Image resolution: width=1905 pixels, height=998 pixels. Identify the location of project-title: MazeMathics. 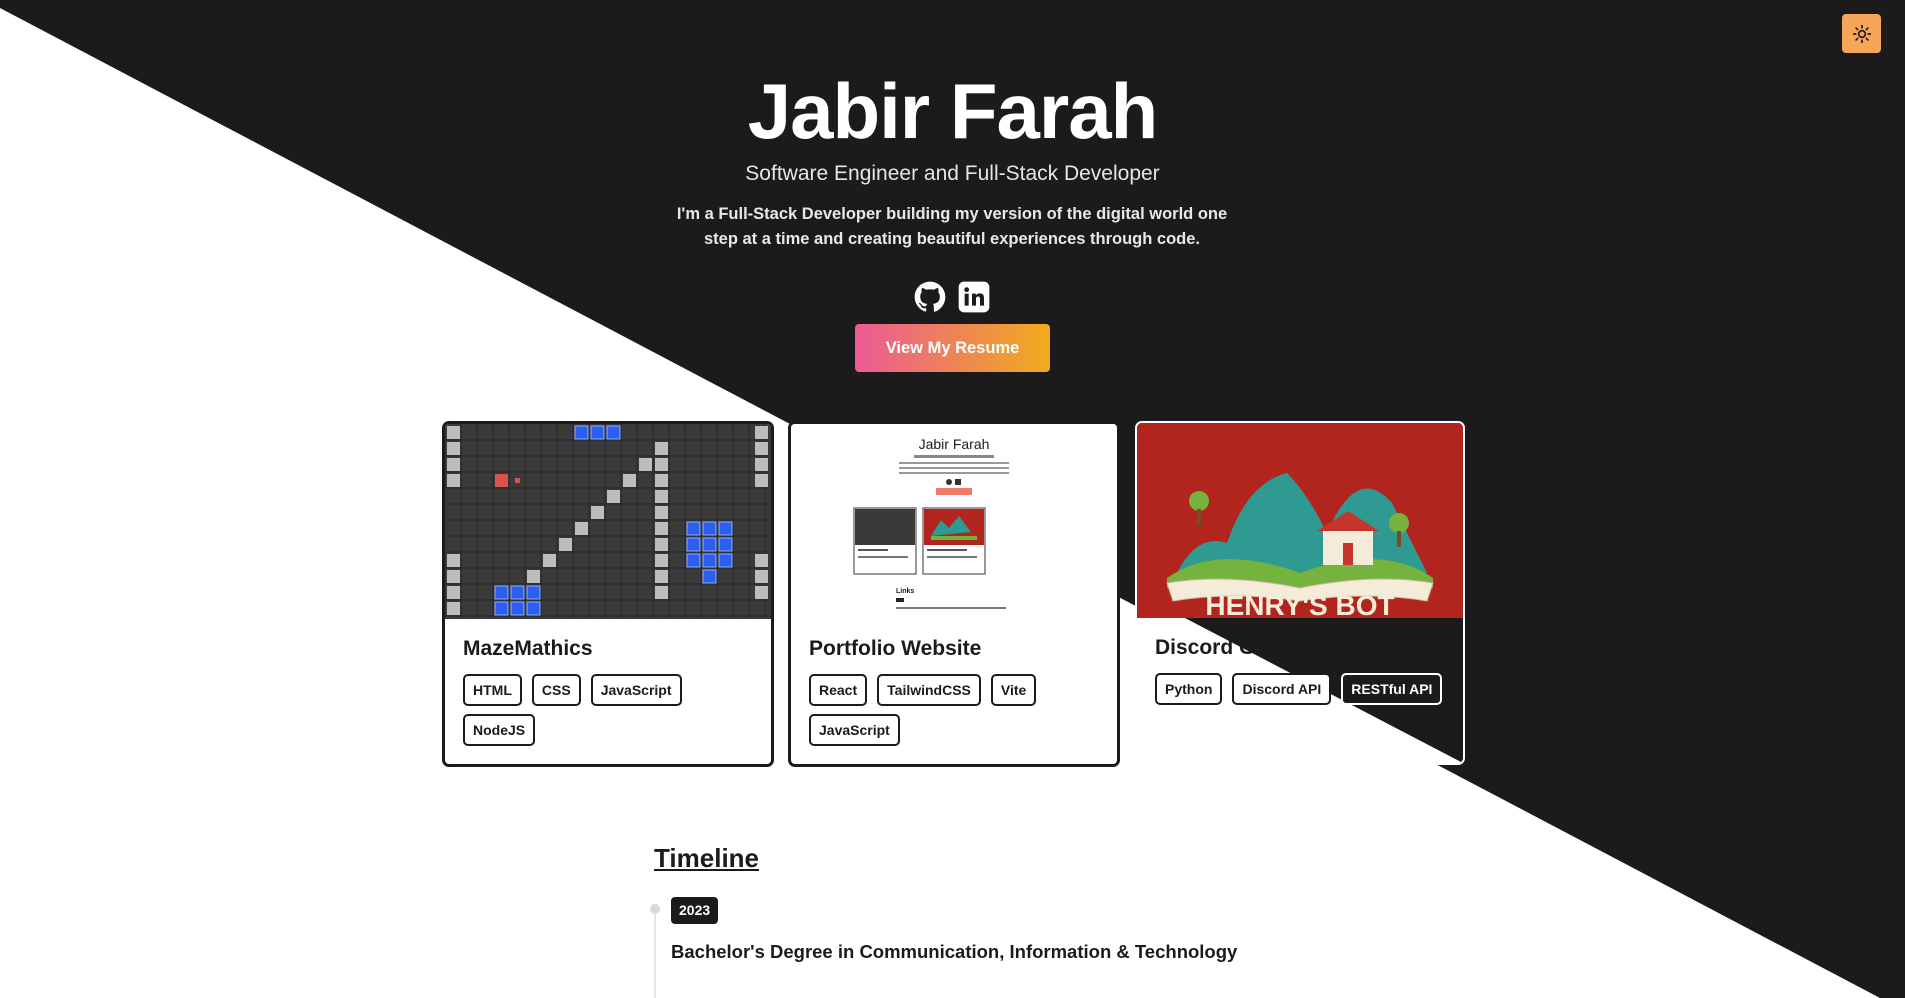
(528, 648).